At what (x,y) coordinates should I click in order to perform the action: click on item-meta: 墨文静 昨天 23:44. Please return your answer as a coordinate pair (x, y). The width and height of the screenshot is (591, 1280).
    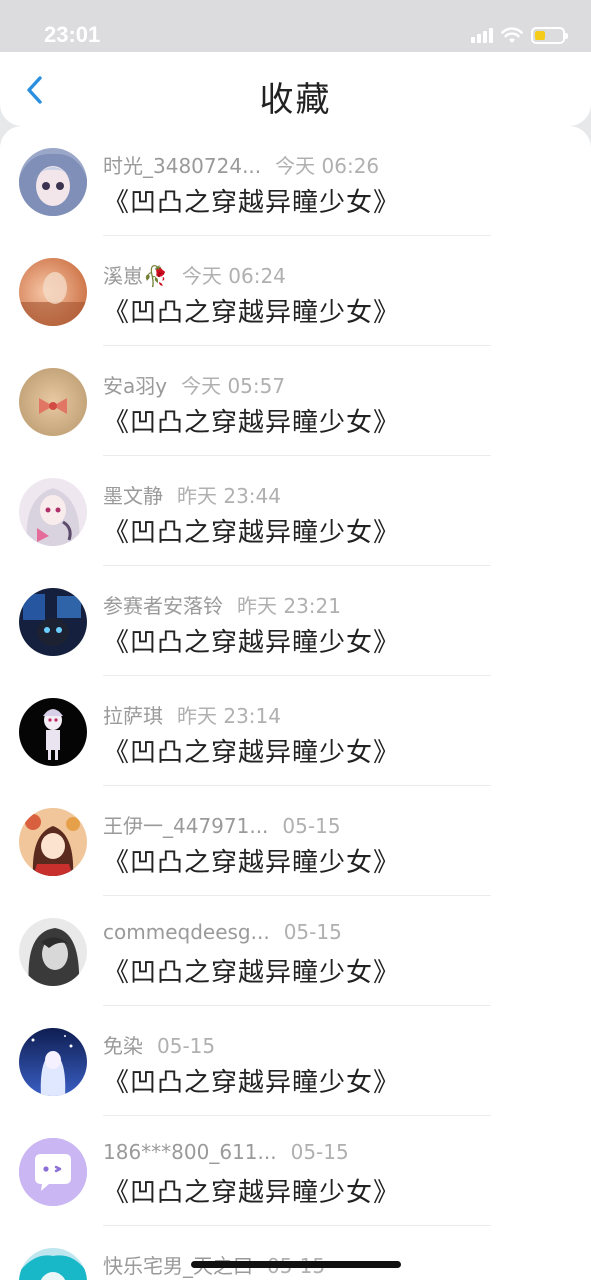
    Looking at the image, I should click on (192, 494).